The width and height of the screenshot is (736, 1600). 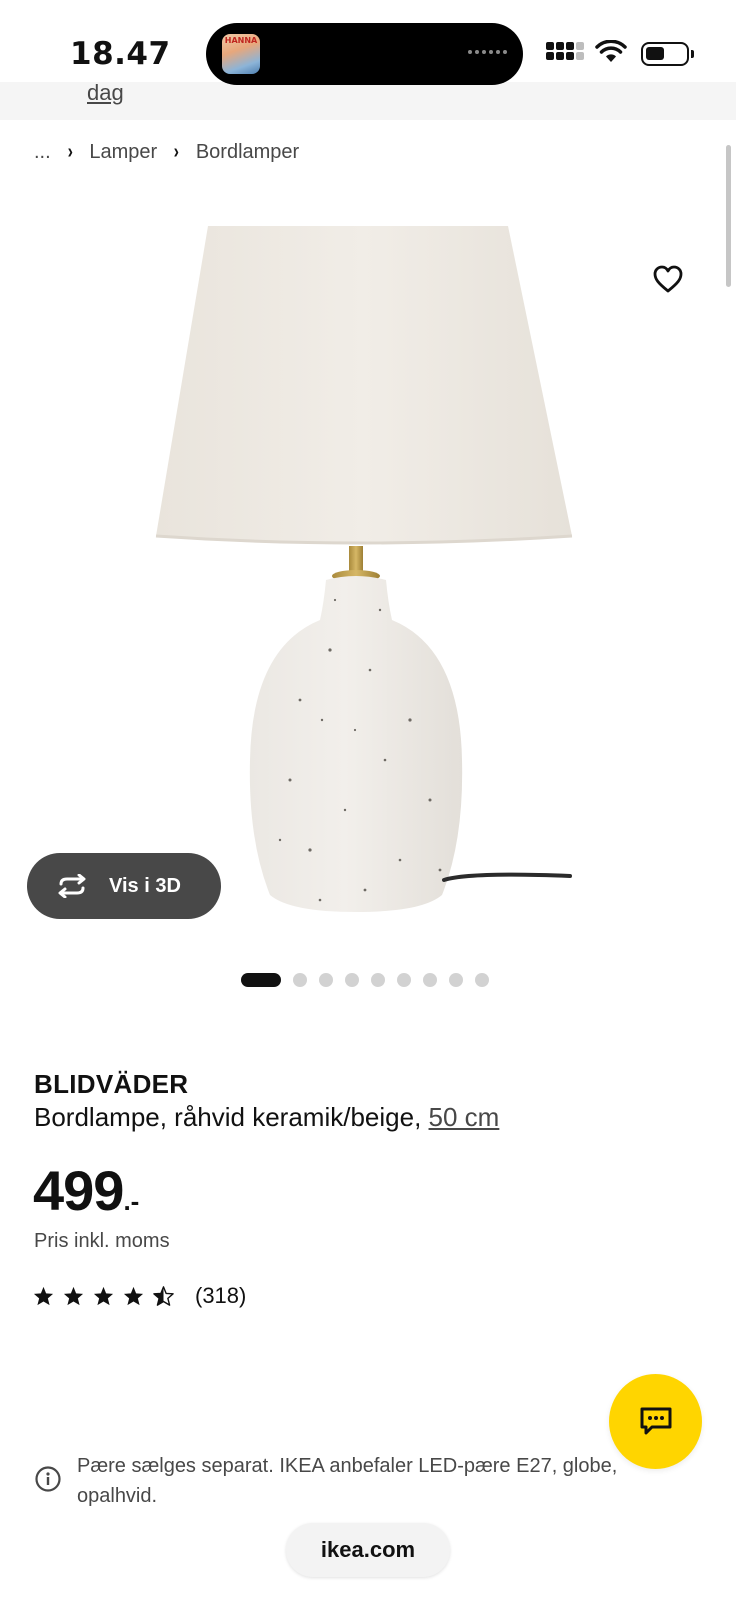 What do you see at coordinates (111, 1084) in the screenshot?
I see `product-name: BLIDVÄDER` at bounding box center [111, 1084].